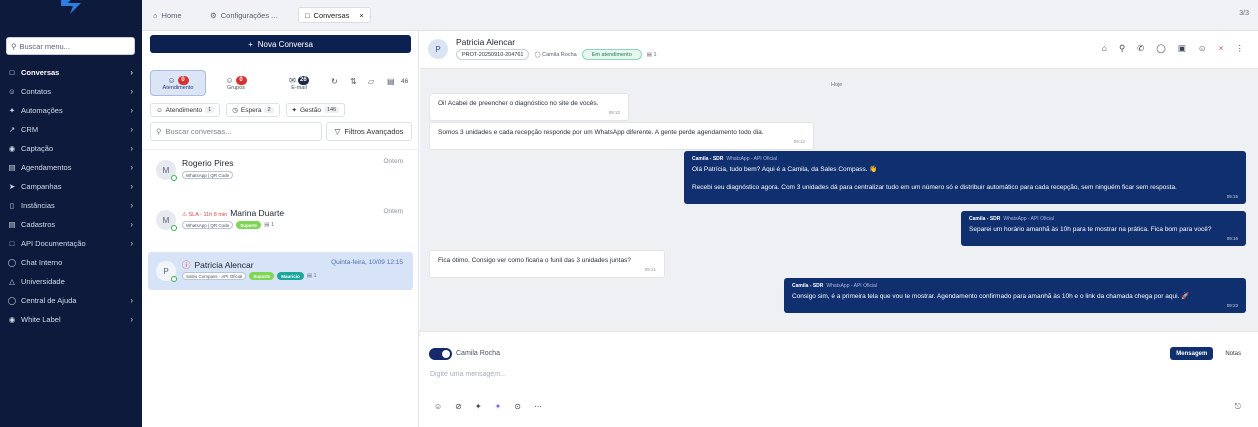  Describe the element at coordinates (71, 319) in the screenshot. I see `sidebar-item-white-label: ◉ White Label ›` at that location.